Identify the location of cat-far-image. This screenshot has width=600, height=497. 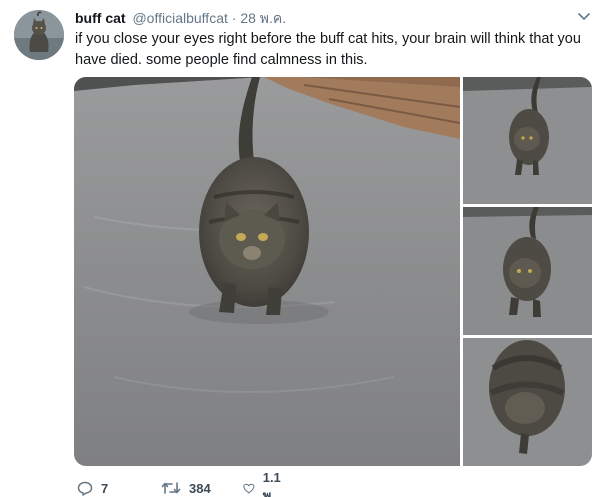
(527, 140).